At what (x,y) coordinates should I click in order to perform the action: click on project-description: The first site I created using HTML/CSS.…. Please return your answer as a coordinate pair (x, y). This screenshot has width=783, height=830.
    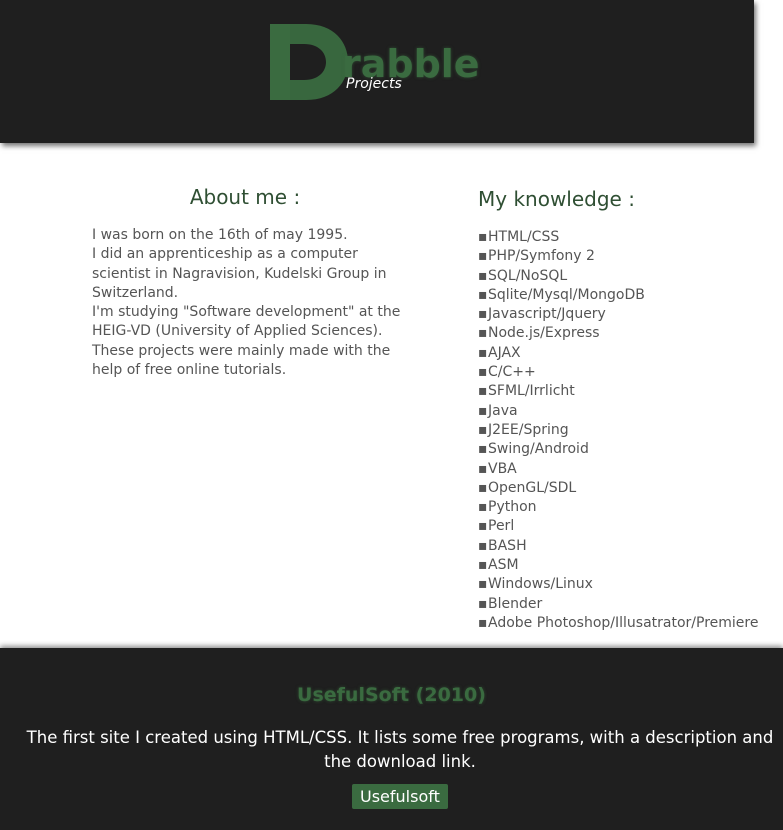
    Looking at the image, I should click on (400, 749).